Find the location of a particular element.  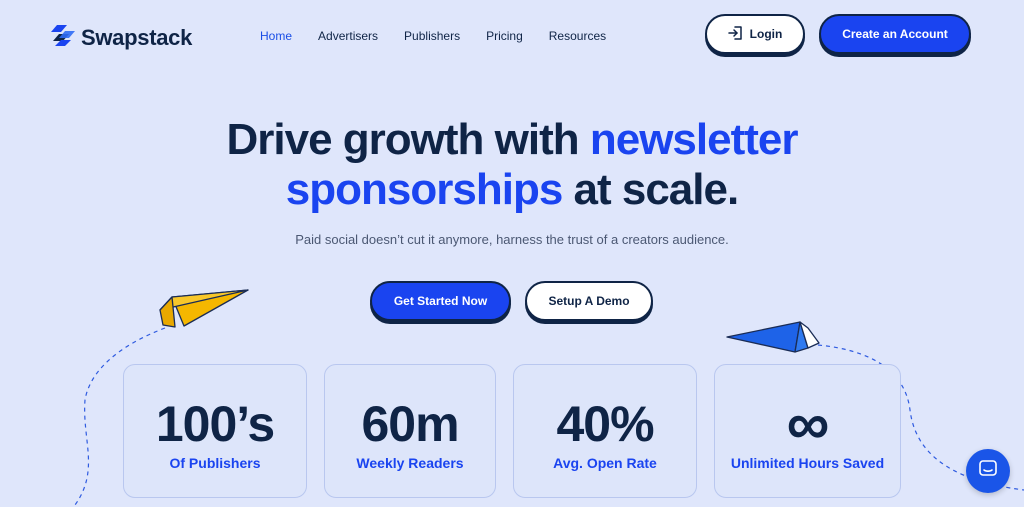

stat-card-readers: 60m Weekly Readers is located at coordinates (410, 431).